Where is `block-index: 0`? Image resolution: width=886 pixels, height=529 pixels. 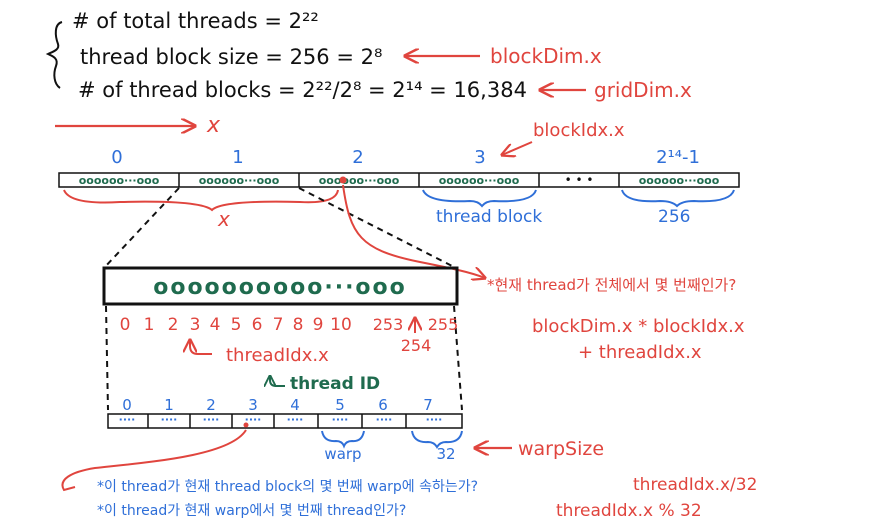 block-index: 0 is located at coordinates (116, 157).